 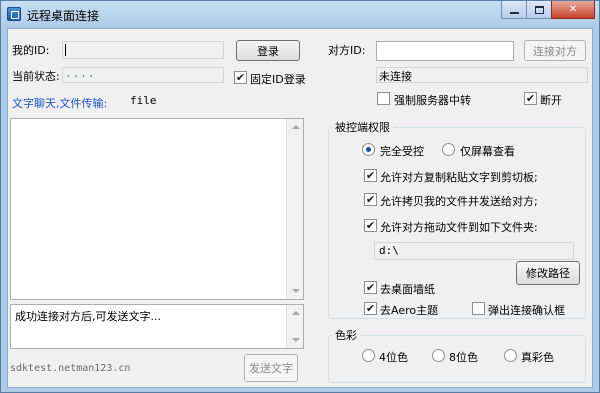 I want to click on fixed-id-login-label: 固定ID登录, so click(x=278, y=79).